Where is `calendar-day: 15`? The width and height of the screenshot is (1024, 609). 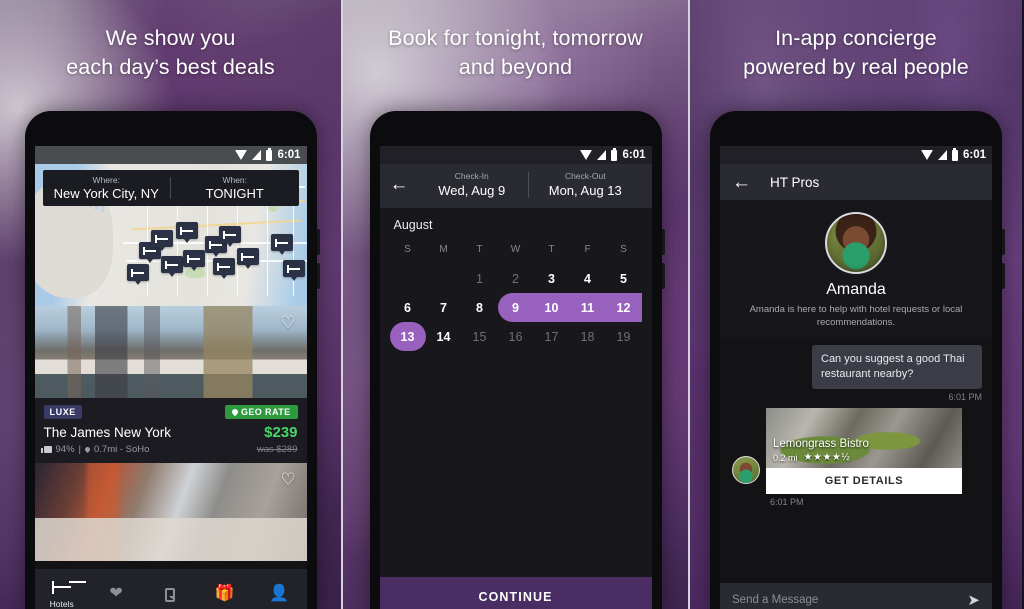
calendar-day: 15 is located at coordinates (480, 336).